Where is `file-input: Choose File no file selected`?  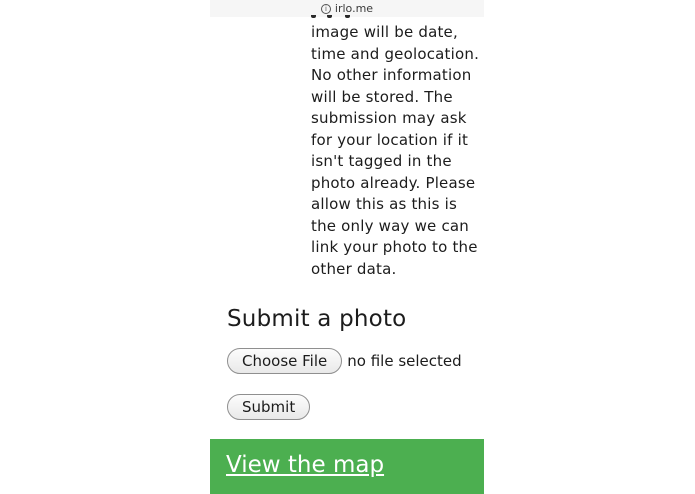
file-input: Choose File no file selected is located at coordinates (344, 361).